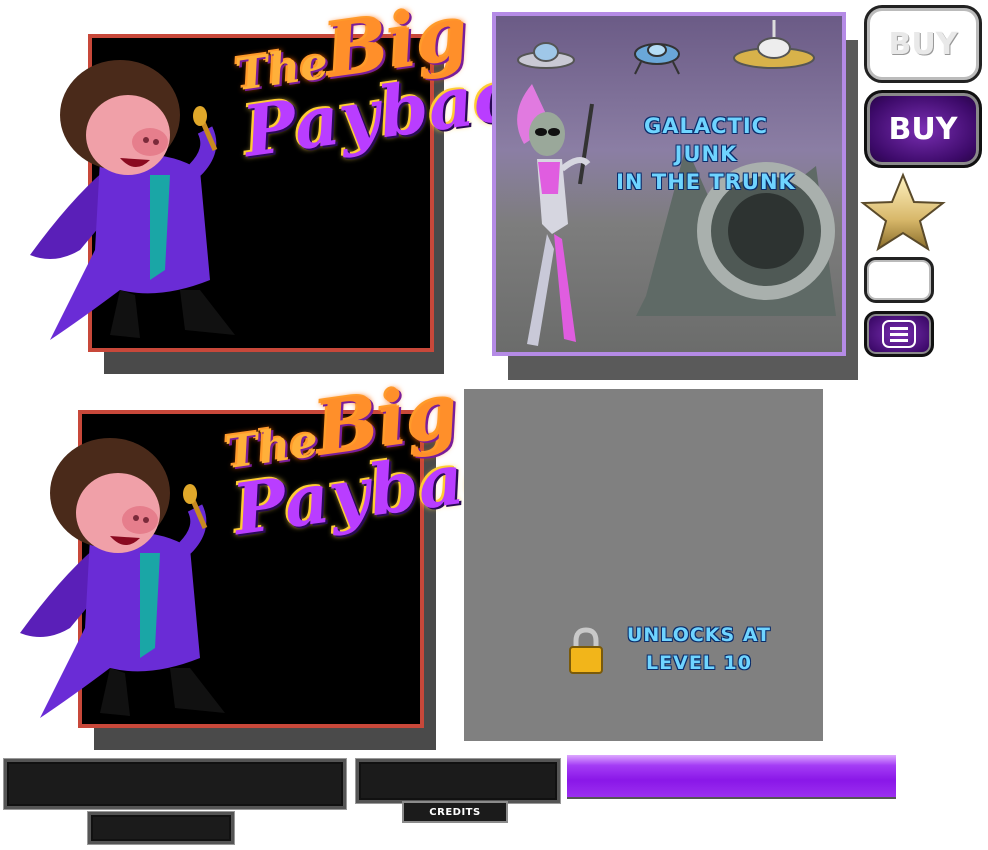 This screenshot has width=988, height=850. What do you see at coordinates (903, 212) in the screenshot?
I see `star-icon` at bounding box center [903, 212].